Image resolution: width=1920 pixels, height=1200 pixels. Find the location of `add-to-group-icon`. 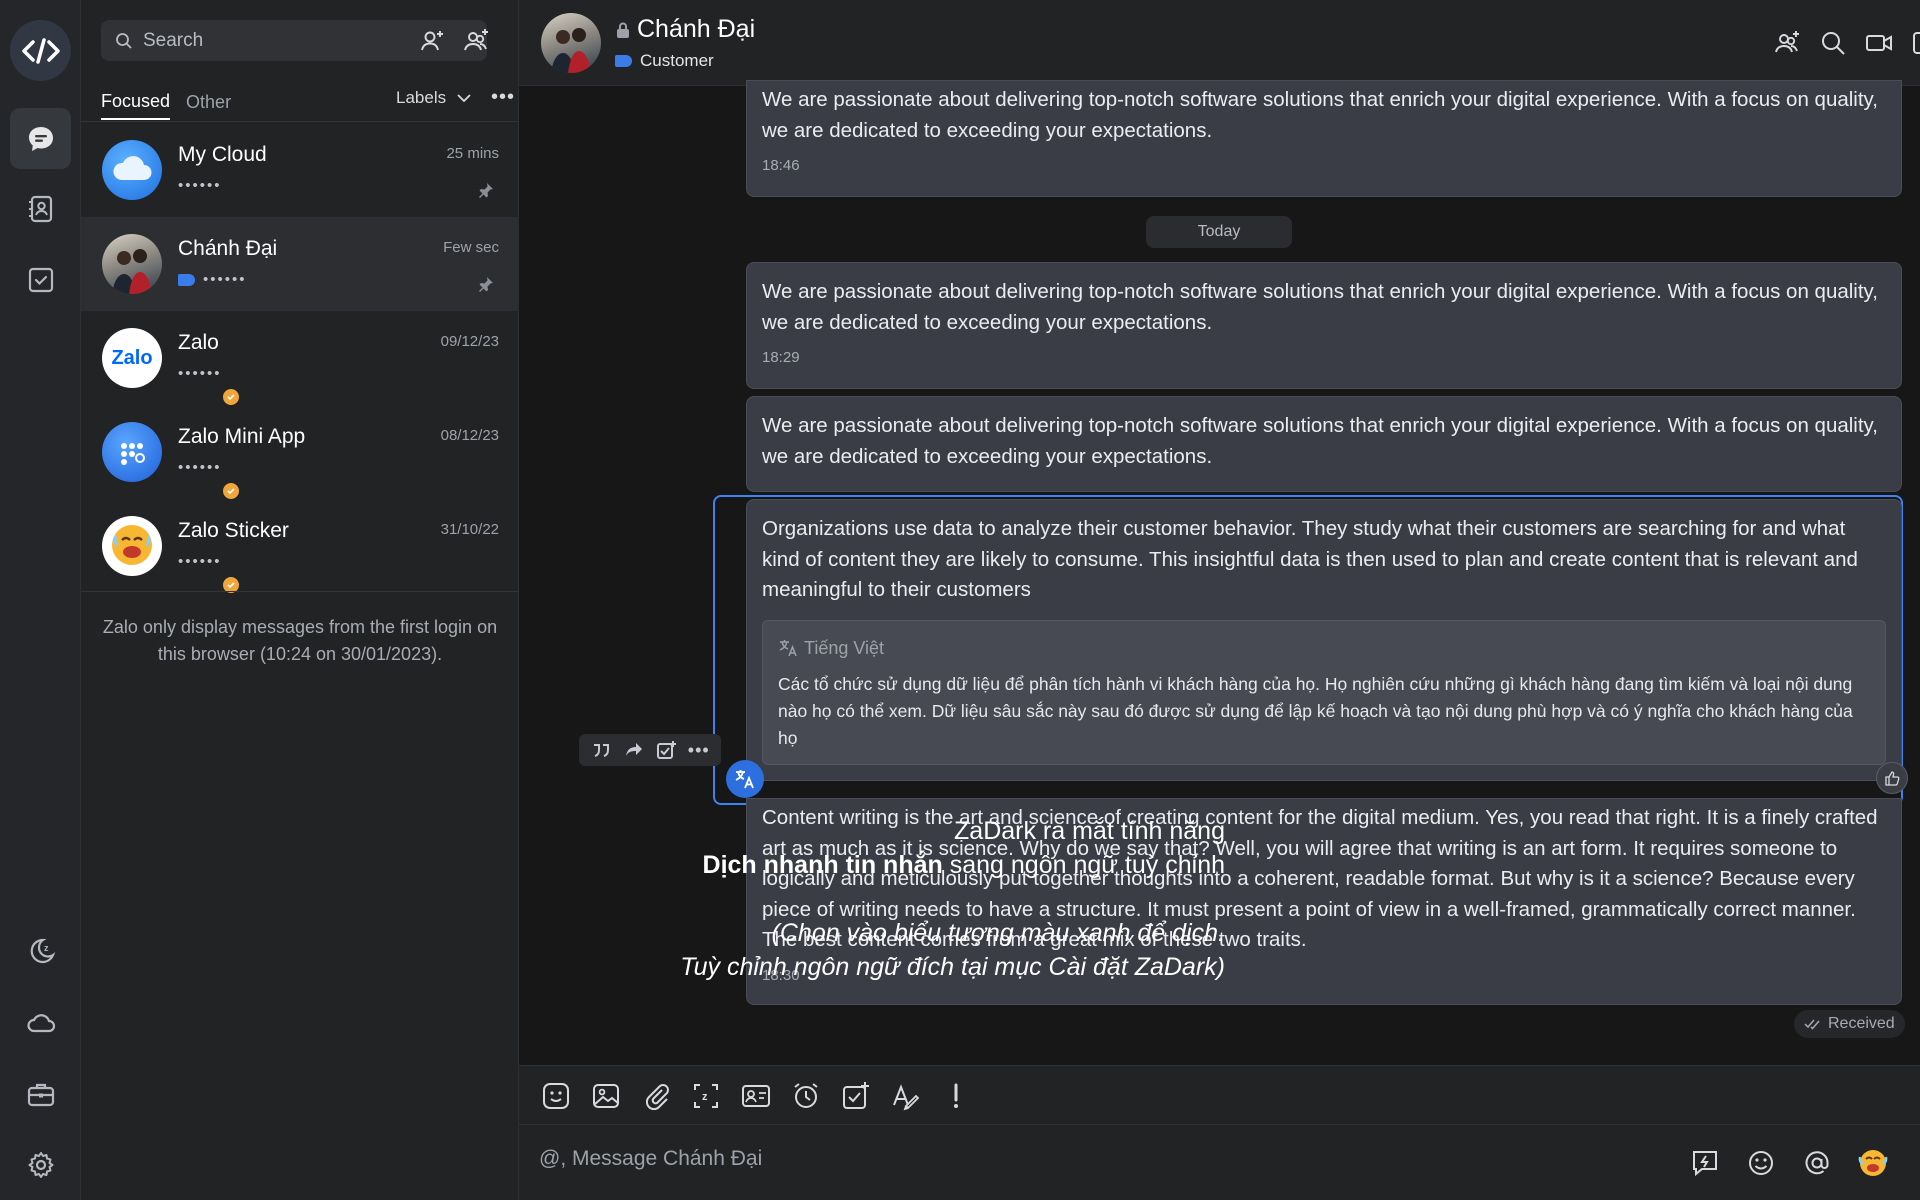

add-to-group-icon is located at coordinates (1787, 43).